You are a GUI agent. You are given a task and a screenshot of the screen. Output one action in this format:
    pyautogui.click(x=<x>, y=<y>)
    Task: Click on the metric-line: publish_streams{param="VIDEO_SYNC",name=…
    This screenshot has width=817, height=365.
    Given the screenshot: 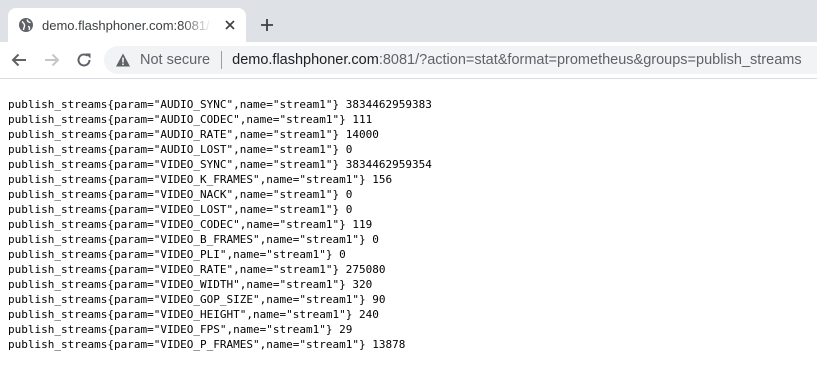 What is the action you would take?
    pyautogui.click(x=220, y=164)
    